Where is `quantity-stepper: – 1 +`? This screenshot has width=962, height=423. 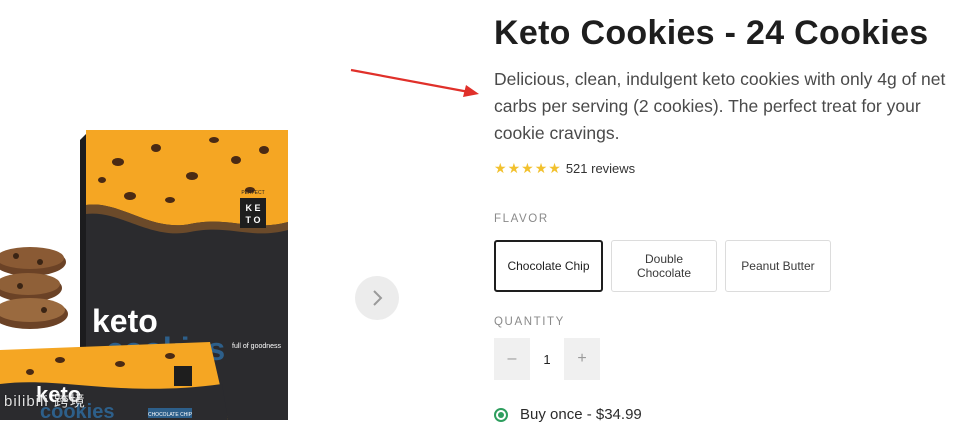
quantity-stepper: – 1 + is located at coordinates (547, 359).